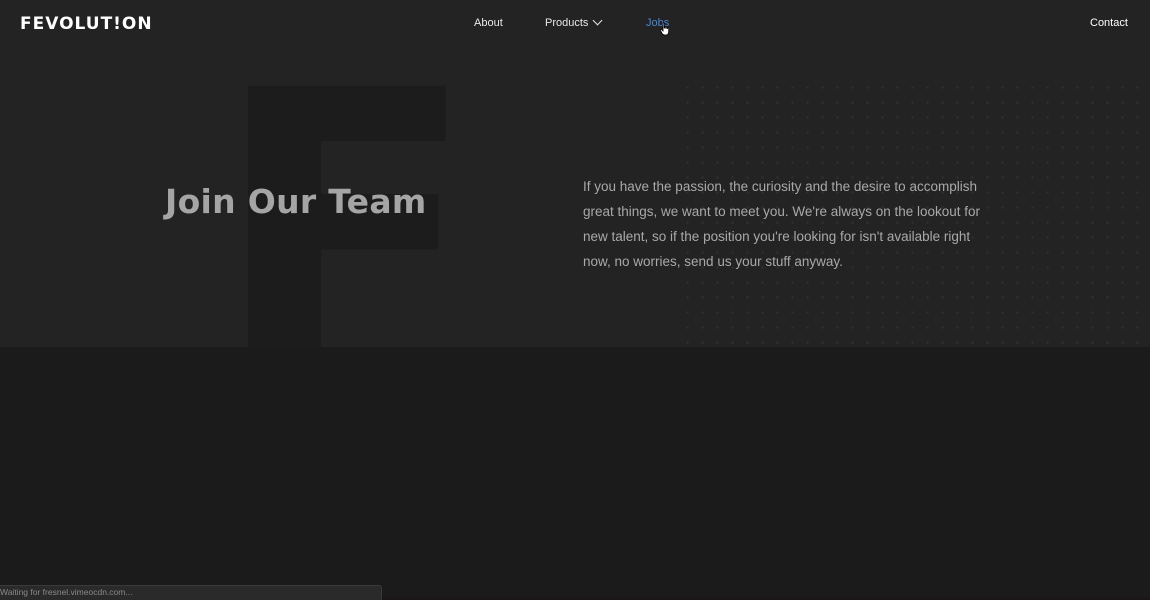 This screenshot has height=600, width=1150. I want to click on top-nav: FEVOLUT!ON About Products Jobs Contact, so click(575, 24).